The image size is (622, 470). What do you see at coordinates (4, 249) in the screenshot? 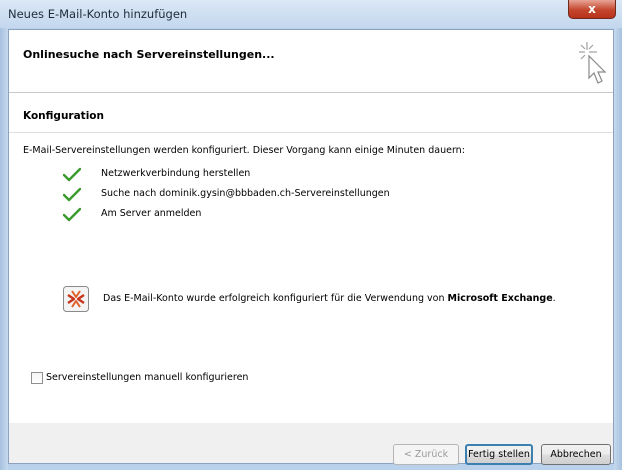
I see `window-frame-left` at bounding box center [4, 249].